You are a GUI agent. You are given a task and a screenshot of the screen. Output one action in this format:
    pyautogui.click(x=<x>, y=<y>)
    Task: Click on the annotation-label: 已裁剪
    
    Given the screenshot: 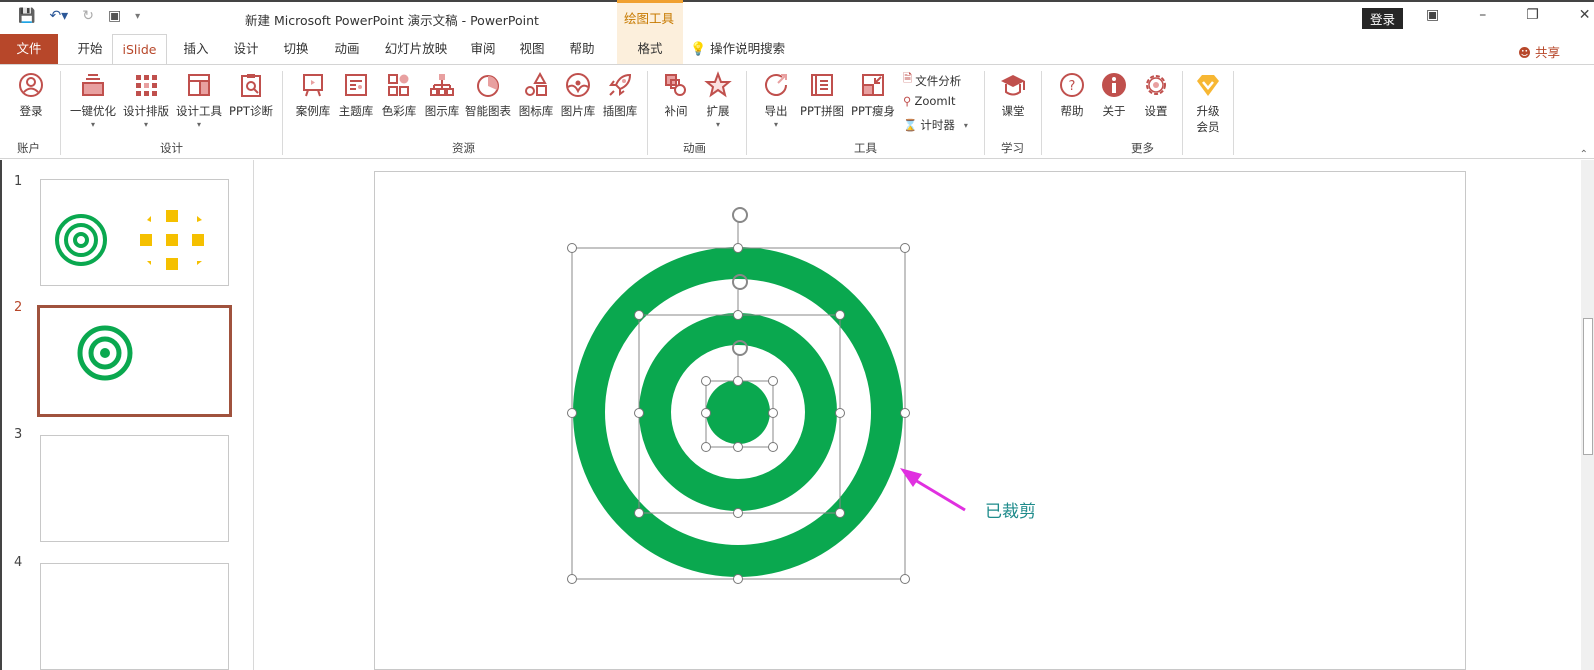 What is the action you would take?
    pyautogui.click(x=1010, y=512)
    